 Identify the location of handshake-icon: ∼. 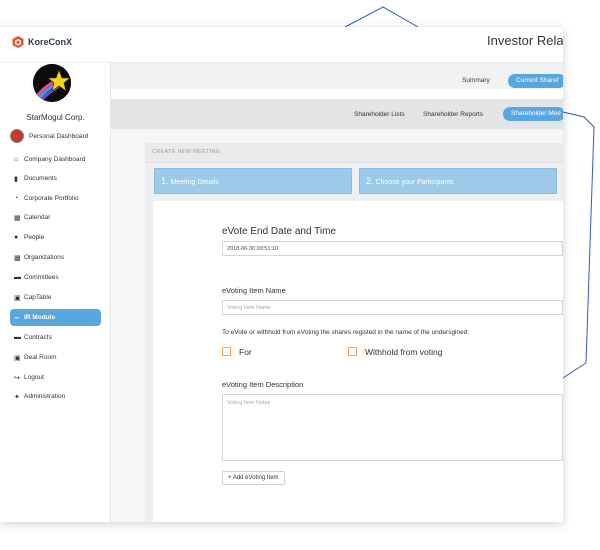
(17, 318).